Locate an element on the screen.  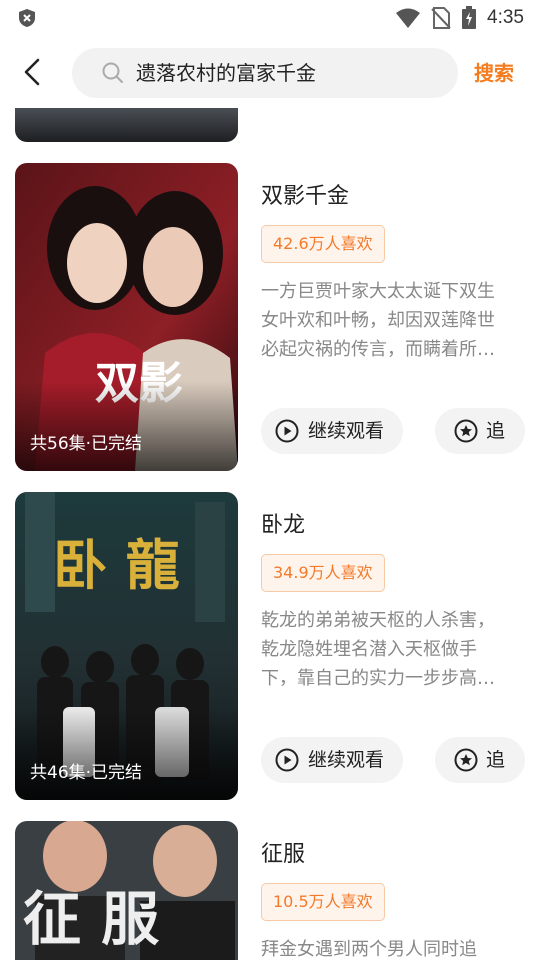
drama-description: 拜金女遇到两个男人同时追 is located at coordinates (393, 950).